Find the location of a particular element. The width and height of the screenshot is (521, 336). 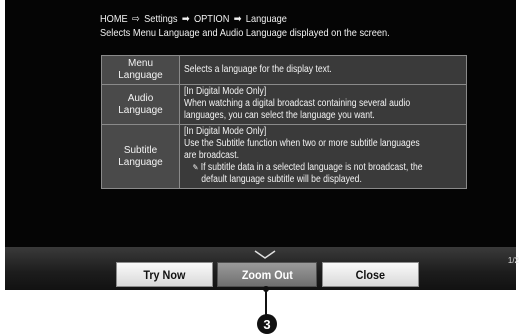

chevron-down-icon is located at coordinates (265, 255).